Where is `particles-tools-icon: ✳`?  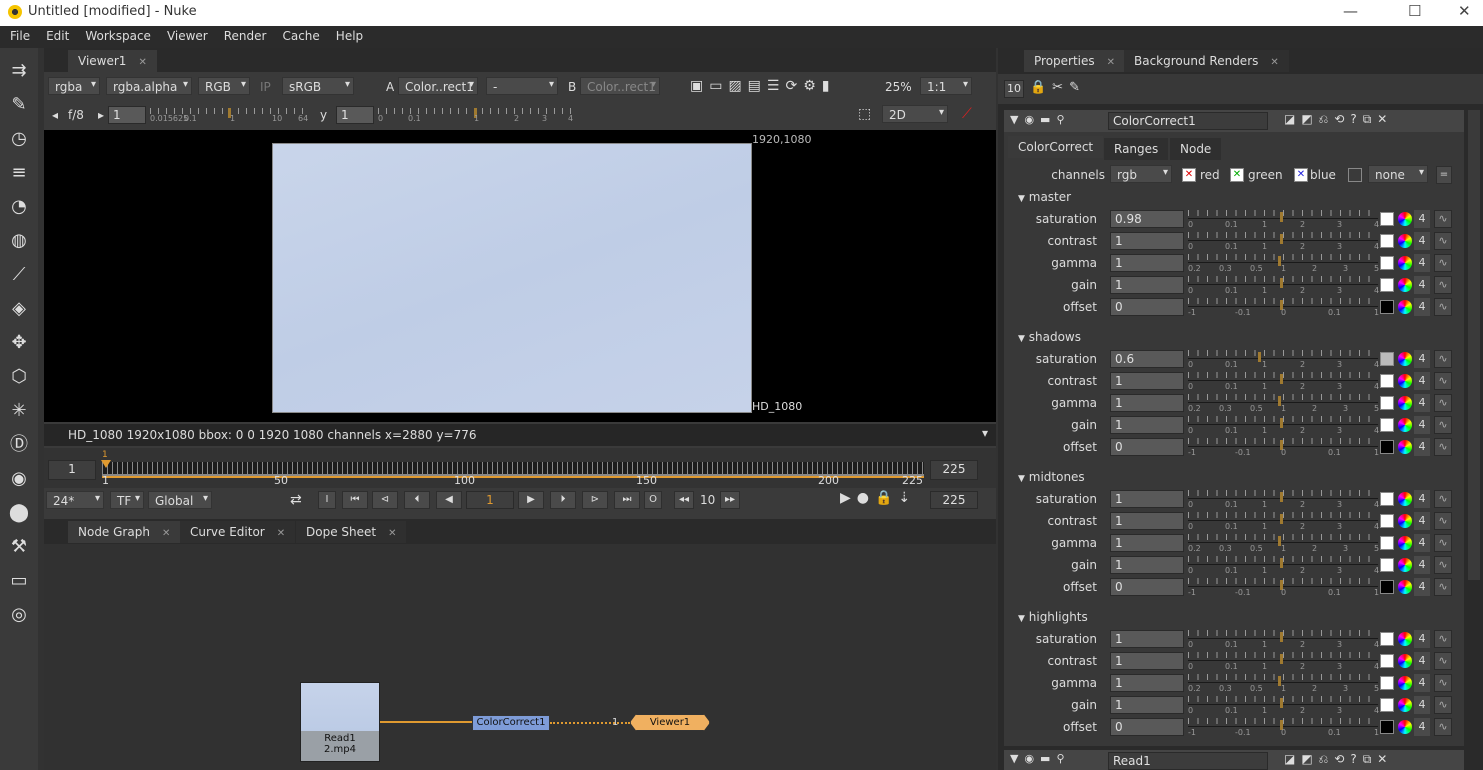 particles-tools-icon: ✳ is located at coordinates (19, 411).